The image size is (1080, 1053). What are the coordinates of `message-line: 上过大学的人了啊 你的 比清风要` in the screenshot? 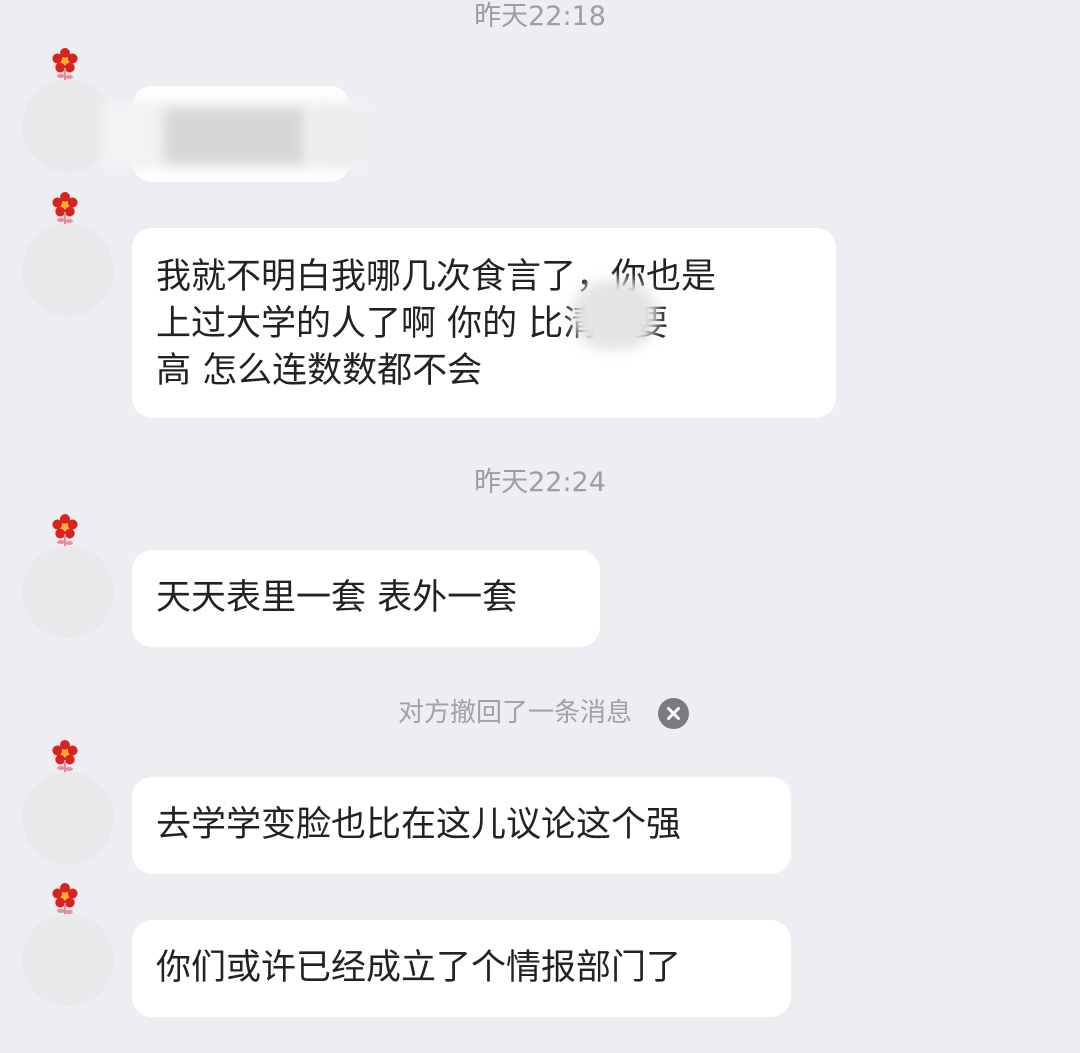 It's located at (412, 324).